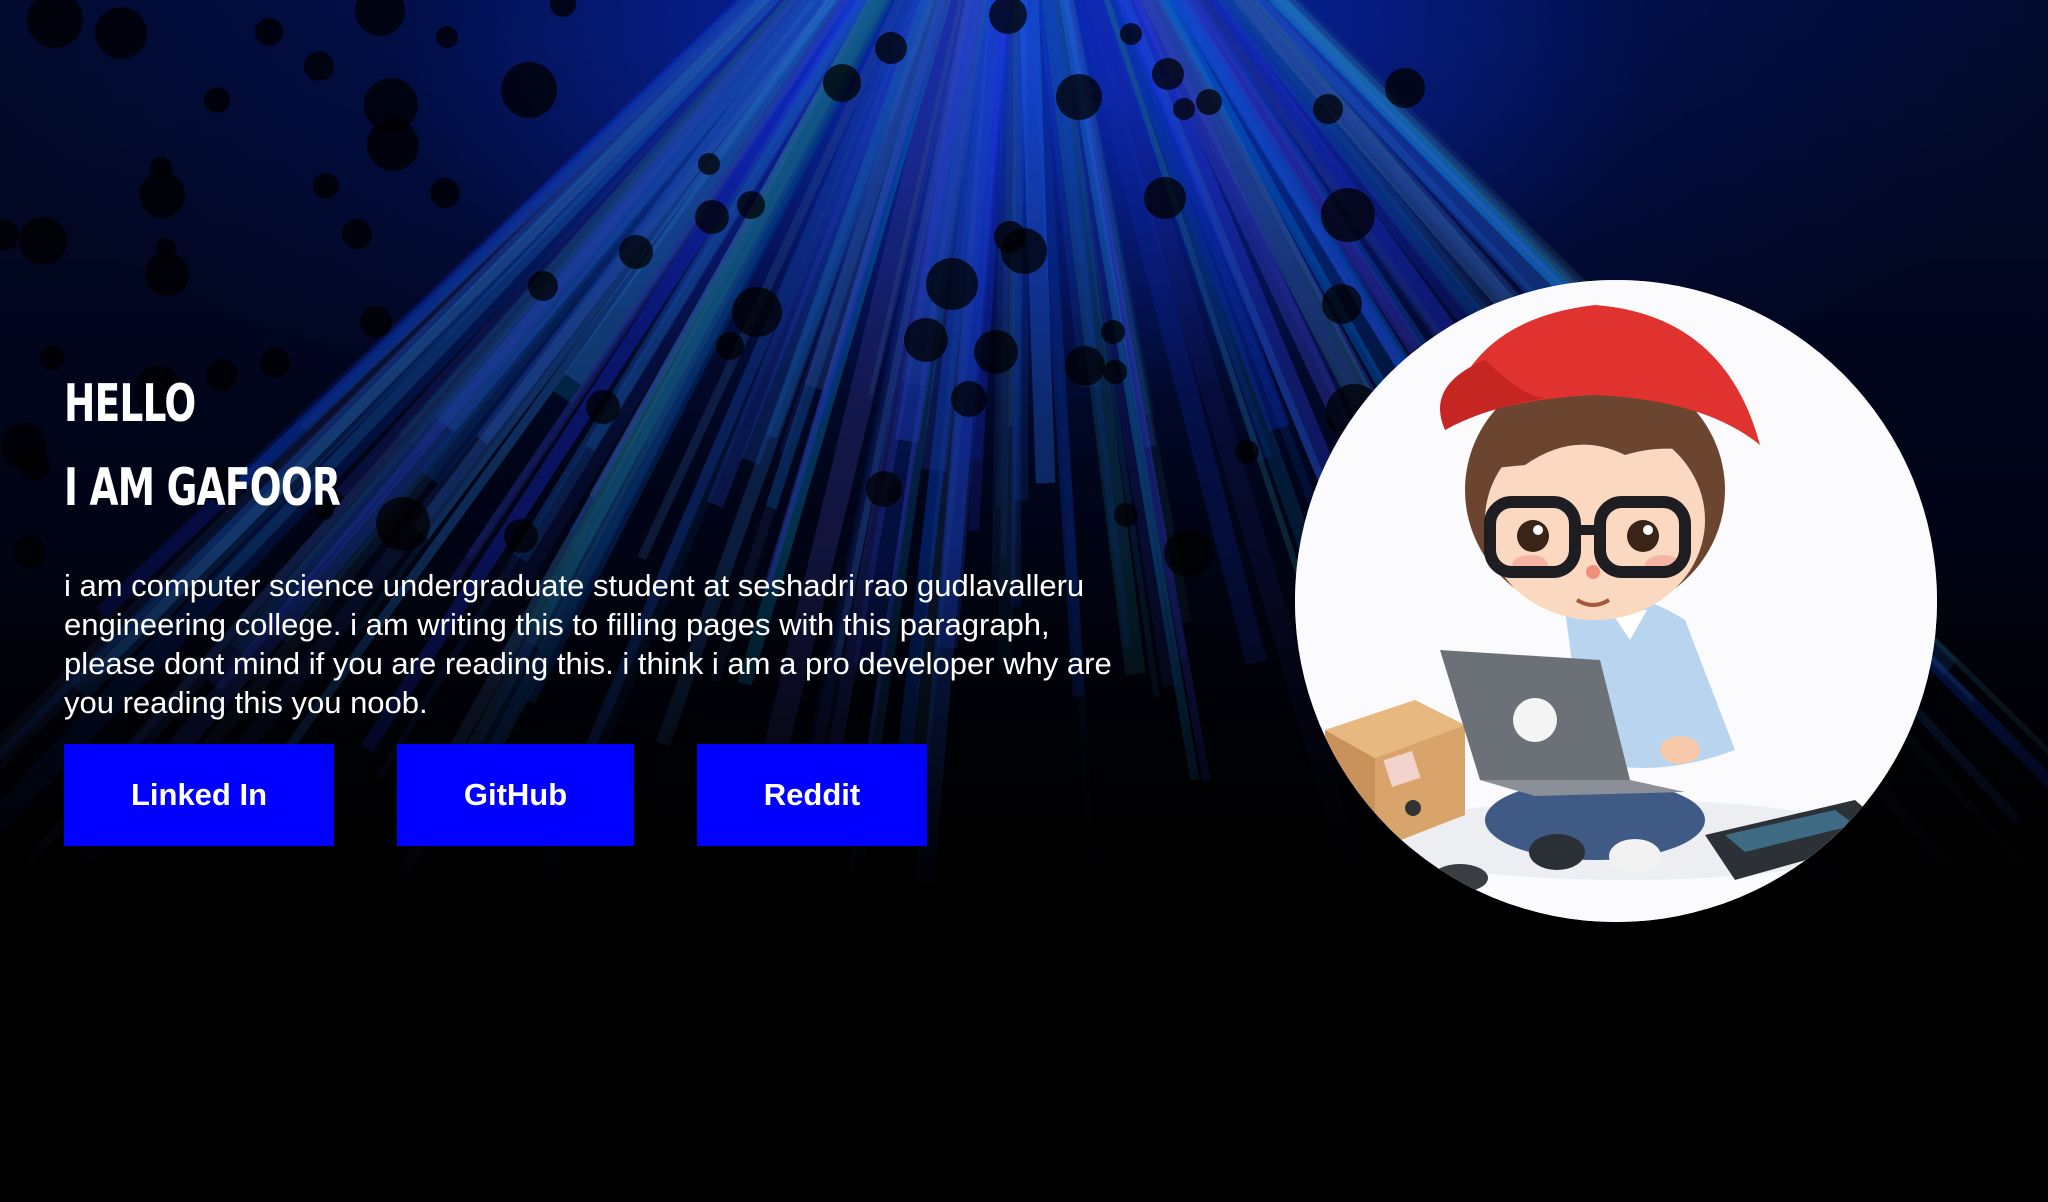 The width and height of the screenshot is (2048, 1202). I want to click on reddit-button: Reddit, so click(812, 795).